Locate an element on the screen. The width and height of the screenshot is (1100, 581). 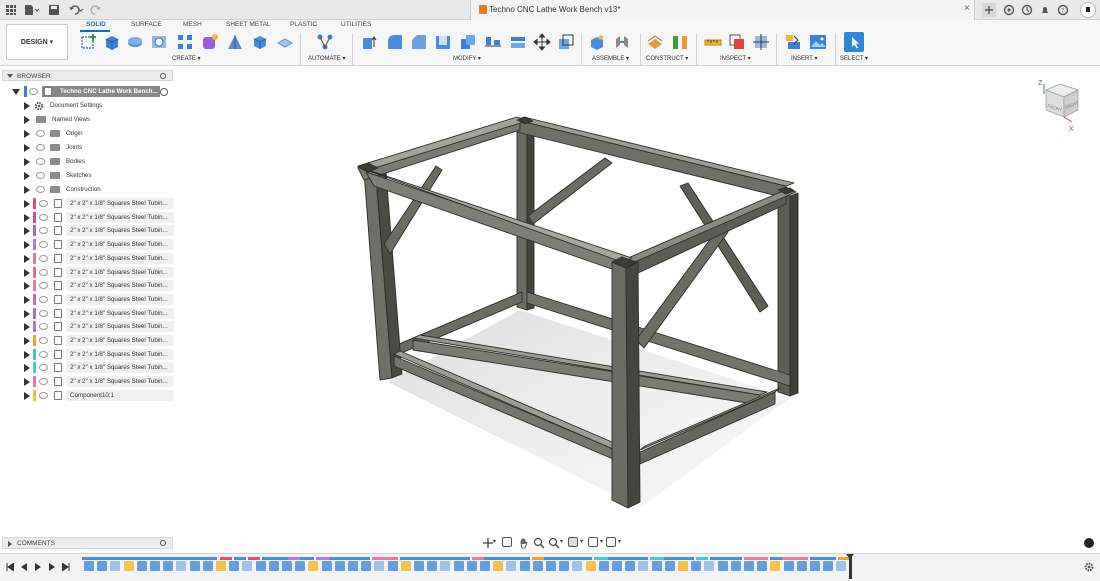
collapse-icon is located at coordinates (10, 76).